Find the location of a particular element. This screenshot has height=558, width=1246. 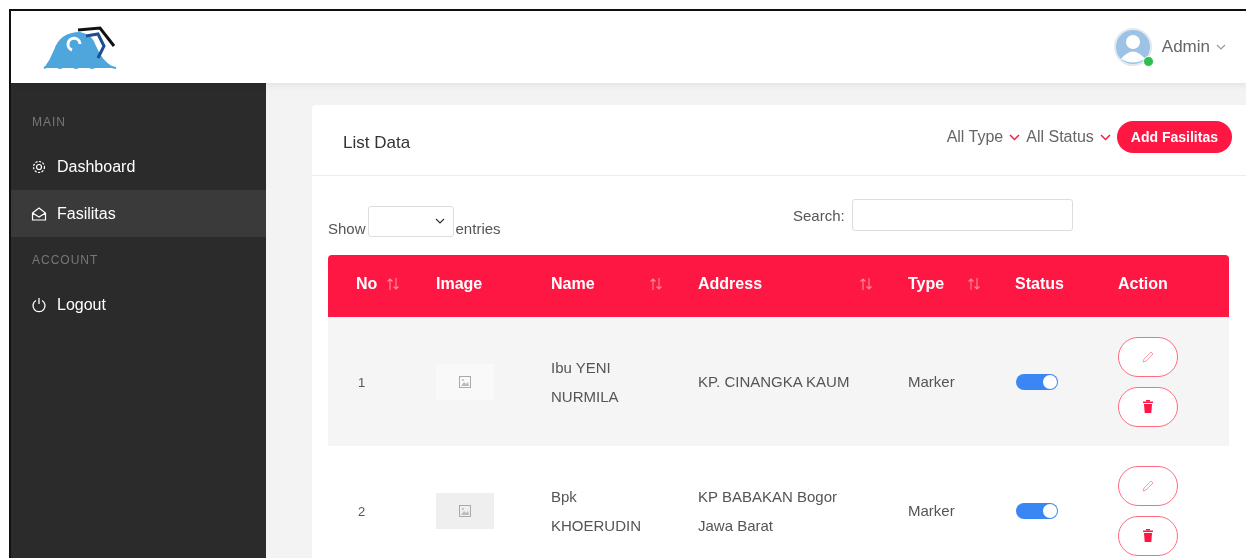

gear-icon is located at coordinates (39, 166).